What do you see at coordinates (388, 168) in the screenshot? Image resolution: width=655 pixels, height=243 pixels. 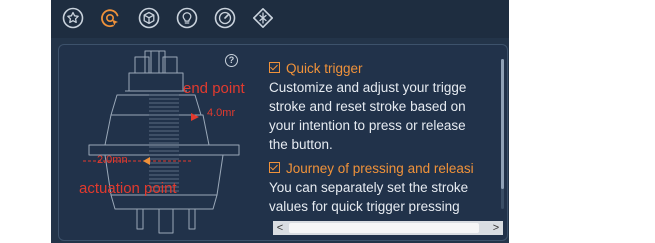 I see `journey-title: Journey of pressing and releasi` at bounding box center [388, 168].